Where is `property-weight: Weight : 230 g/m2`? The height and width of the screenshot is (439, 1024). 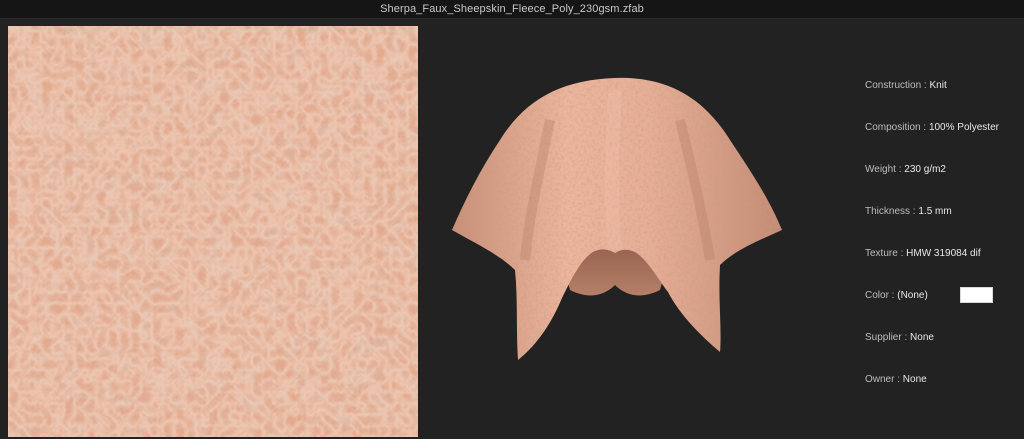
property-weight: Weight : 230 g/m2 is located at coordinates (905, 169).